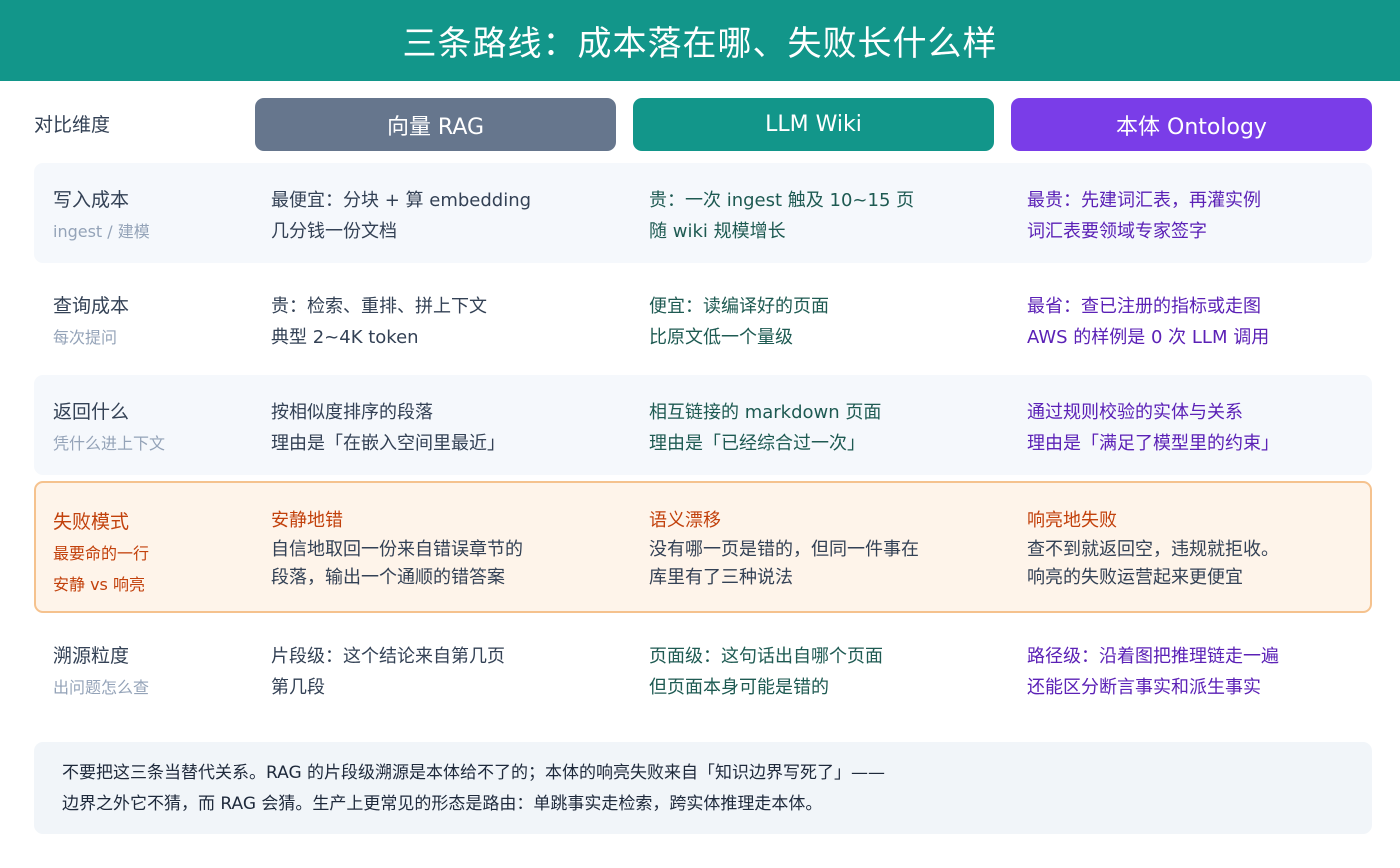 This screenshot has width=1400, height=868. I want to click on dimension-subtitle: 凭什么进上下文, so click(109, 443).